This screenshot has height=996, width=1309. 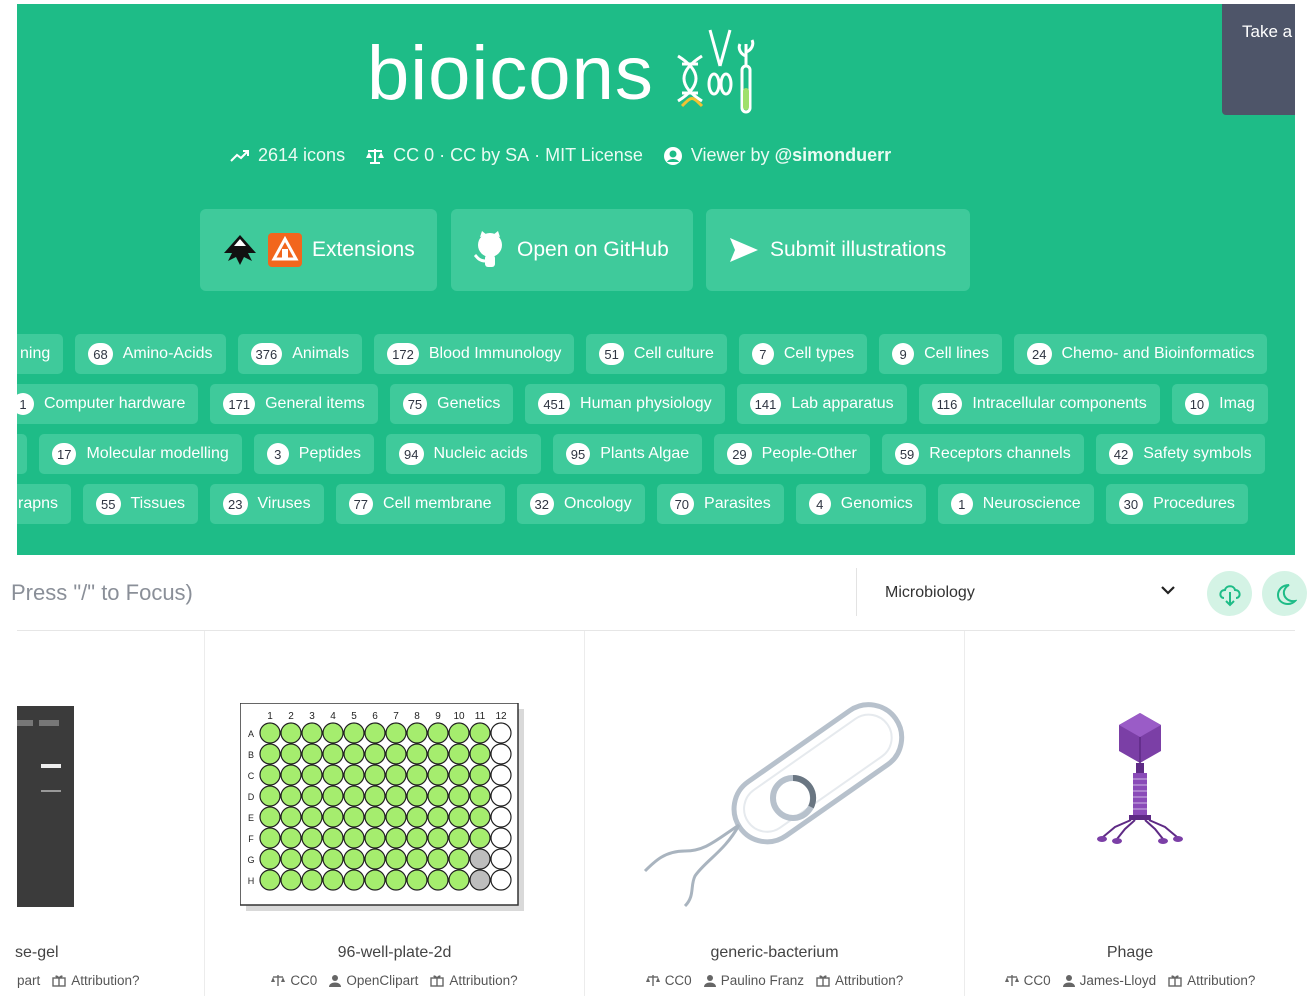 What do you see at coordinates (239, 404) in the screenshot?
I see `tag-count-badge: 171` at bounding box center [239, 404].